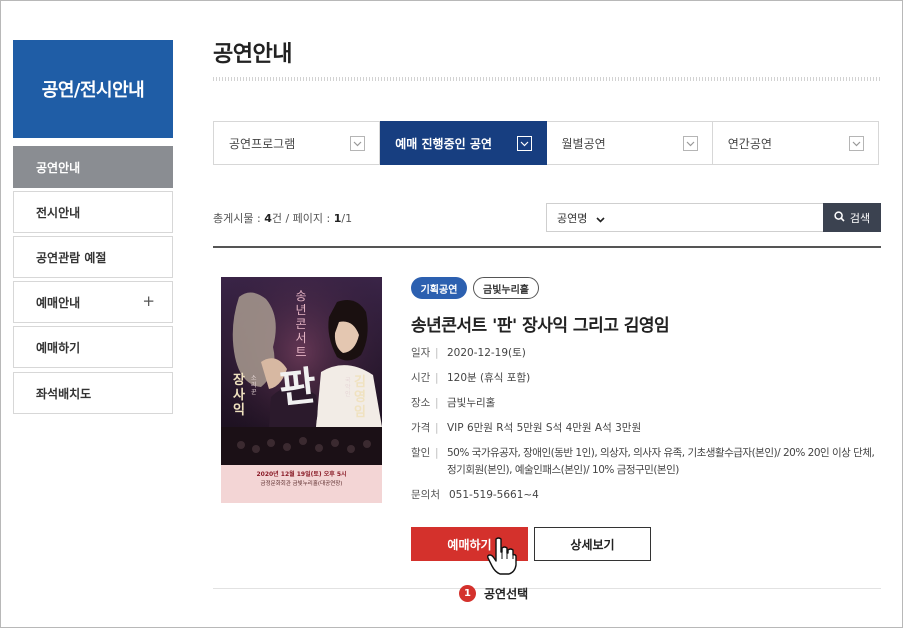 The image size is (903, 628). What do you see at coordinates (749, 143) in the screenshot?
I see `tab-label: 연간공연` at bounding box center [749, 143].